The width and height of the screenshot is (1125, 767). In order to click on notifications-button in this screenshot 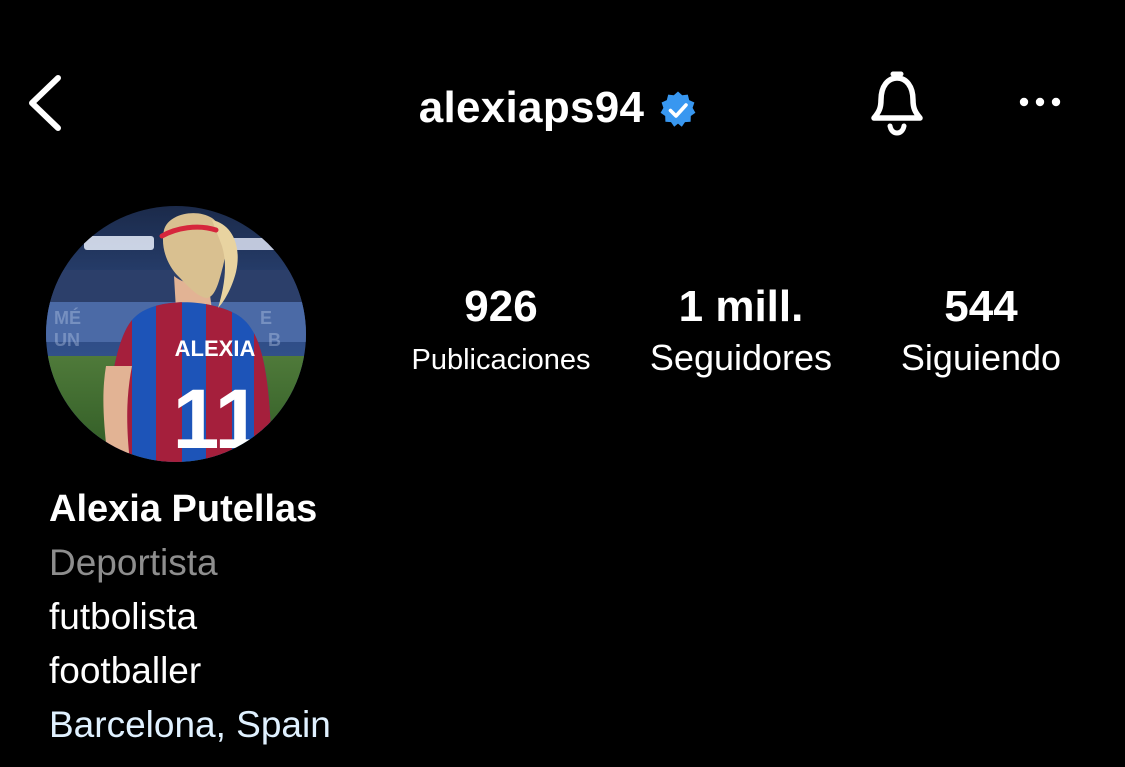, I will do `click(897, 103)`.